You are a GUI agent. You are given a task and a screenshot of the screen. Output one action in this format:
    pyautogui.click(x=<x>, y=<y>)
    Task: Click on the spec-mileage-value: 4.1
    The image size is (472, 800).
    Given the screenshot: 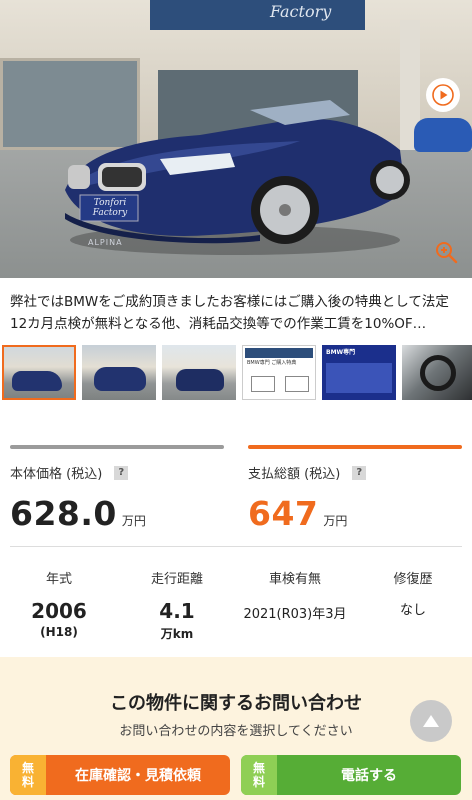 What is the action you would take?
    pyautogui.click(x=177, y=611)
    